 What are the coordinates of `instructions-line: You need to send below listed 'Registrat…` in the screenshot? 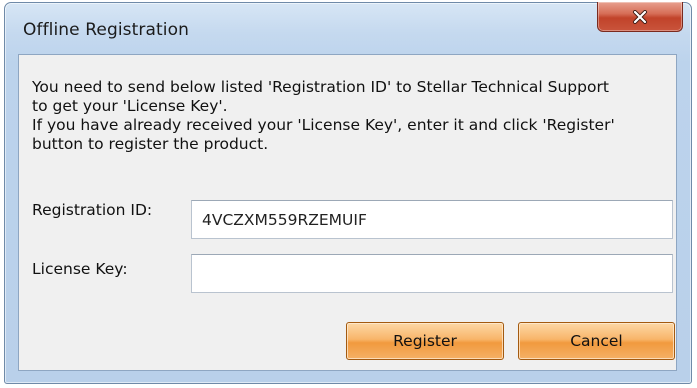 It's located at (320, 87).